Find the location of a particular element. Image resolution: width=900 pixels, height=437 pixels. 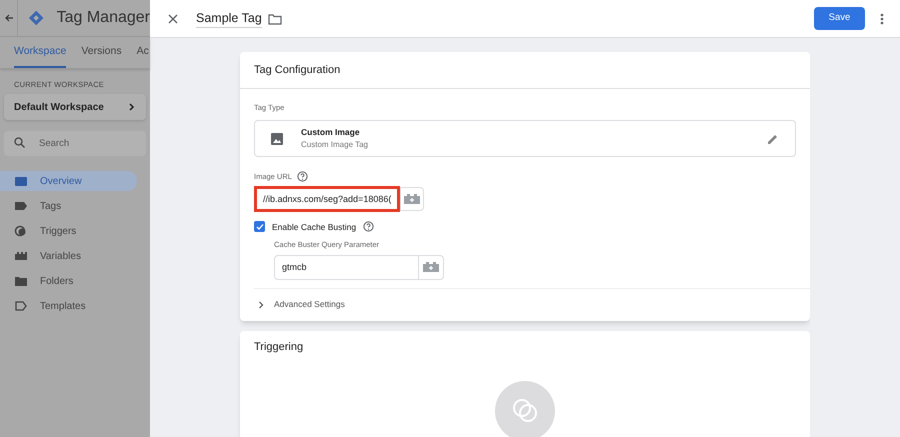

more-icon is located at coordinates (882, 18).